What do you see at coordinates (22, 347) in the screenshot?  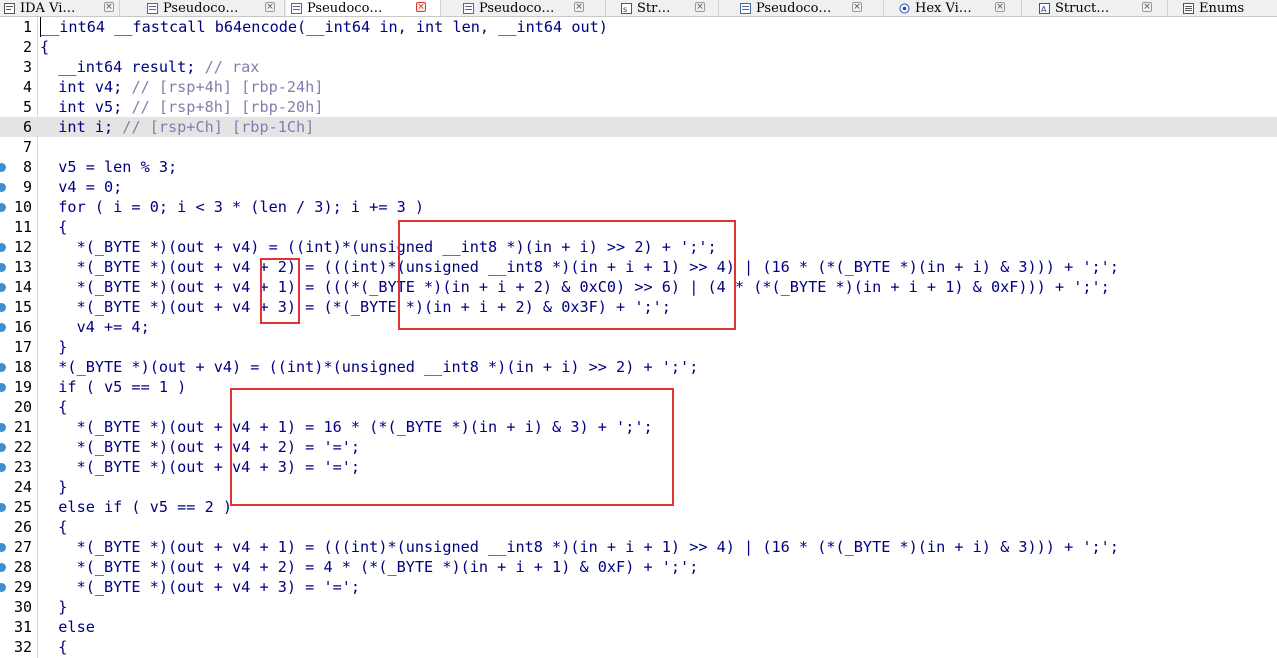 I see `line-number: 17` at bounding box center [22, 347].